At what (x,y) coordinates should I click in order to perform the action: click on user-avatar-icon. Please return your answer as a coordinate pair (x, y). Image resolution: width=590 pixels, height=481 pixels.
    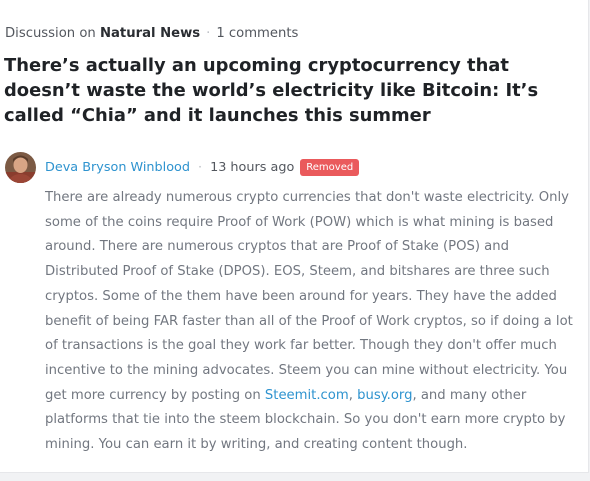
    Looking at the image, I should click on (20, 167).